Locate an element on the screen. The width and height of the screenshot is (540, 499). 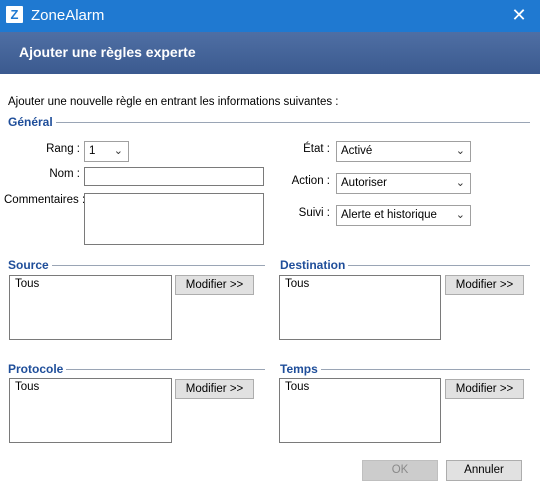
track-value: Alerte et historique is located at coordinates (389, 215).